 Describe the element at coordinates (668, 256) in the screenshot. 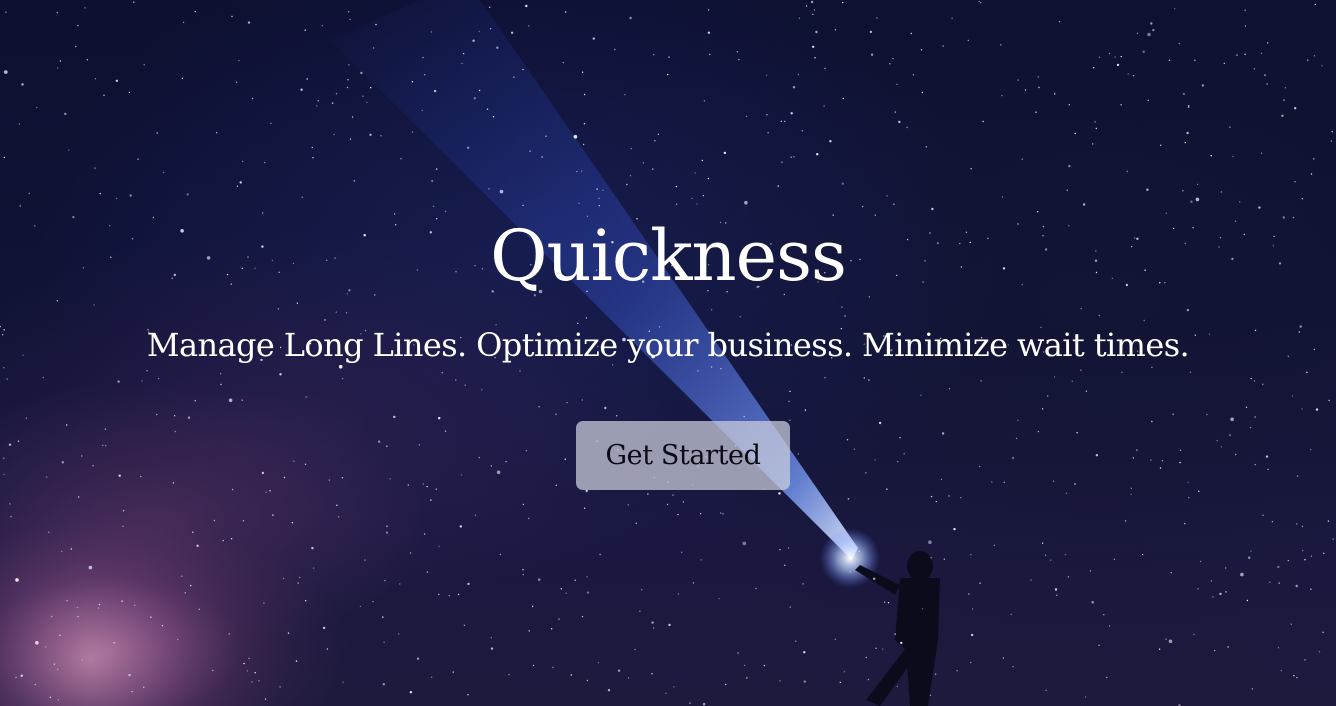

I see `page-title: Quickness` at that location.